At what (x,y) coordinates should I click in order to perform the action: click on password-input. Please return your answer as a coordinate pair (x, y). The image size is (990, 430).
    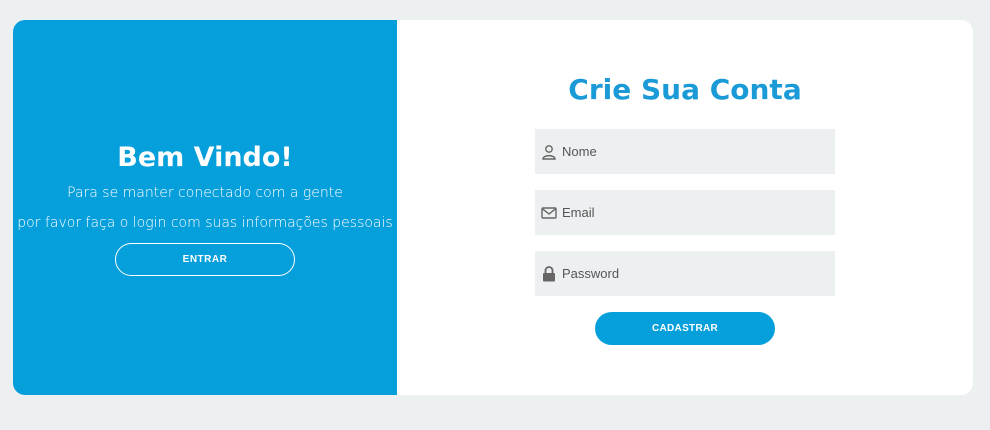
    Looking at the image, I should click on (692, 273).